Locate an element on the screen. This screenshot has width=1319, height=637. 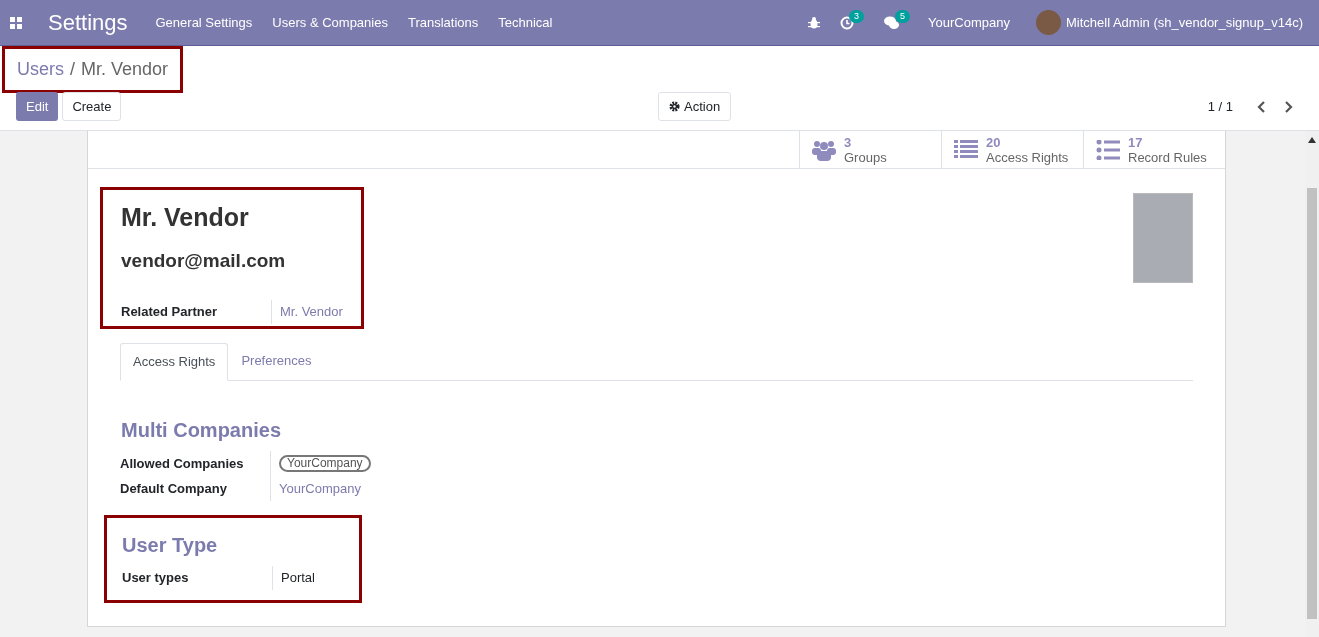
scroll-up-icon is located at coordinates (1312, 140).